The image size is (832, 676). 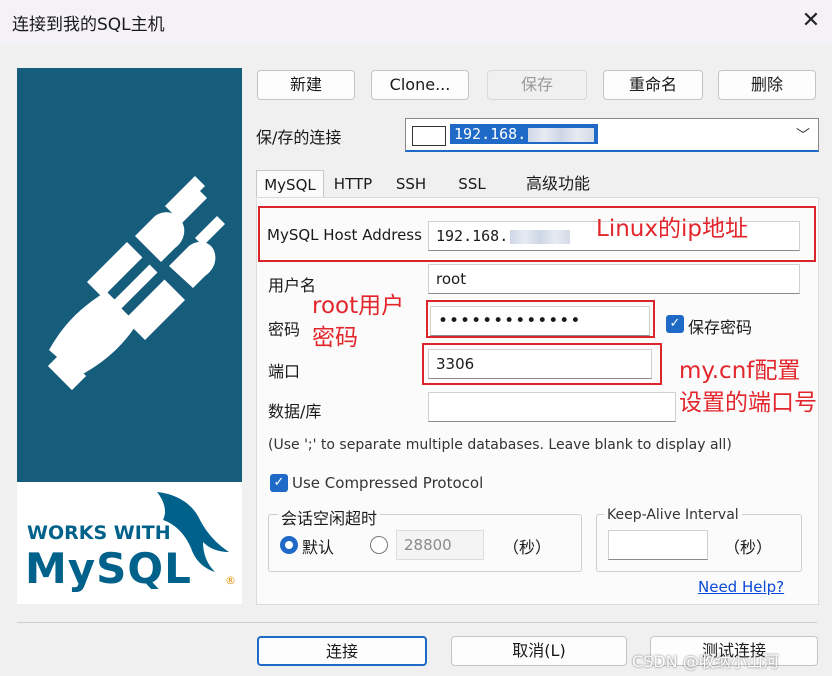 I want to click on color-swatch, so click(x=429, y=136).